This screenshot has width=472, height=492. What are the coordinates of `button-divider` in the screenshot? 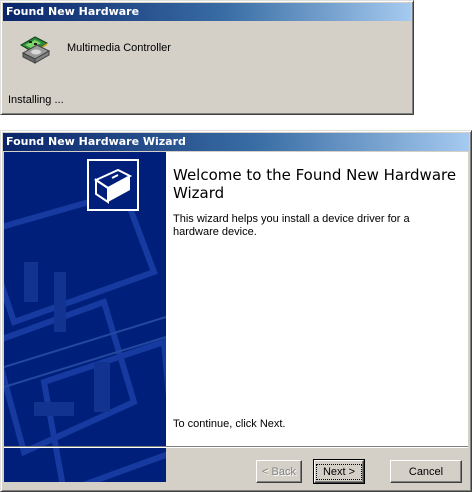 It's located at (236, 447).